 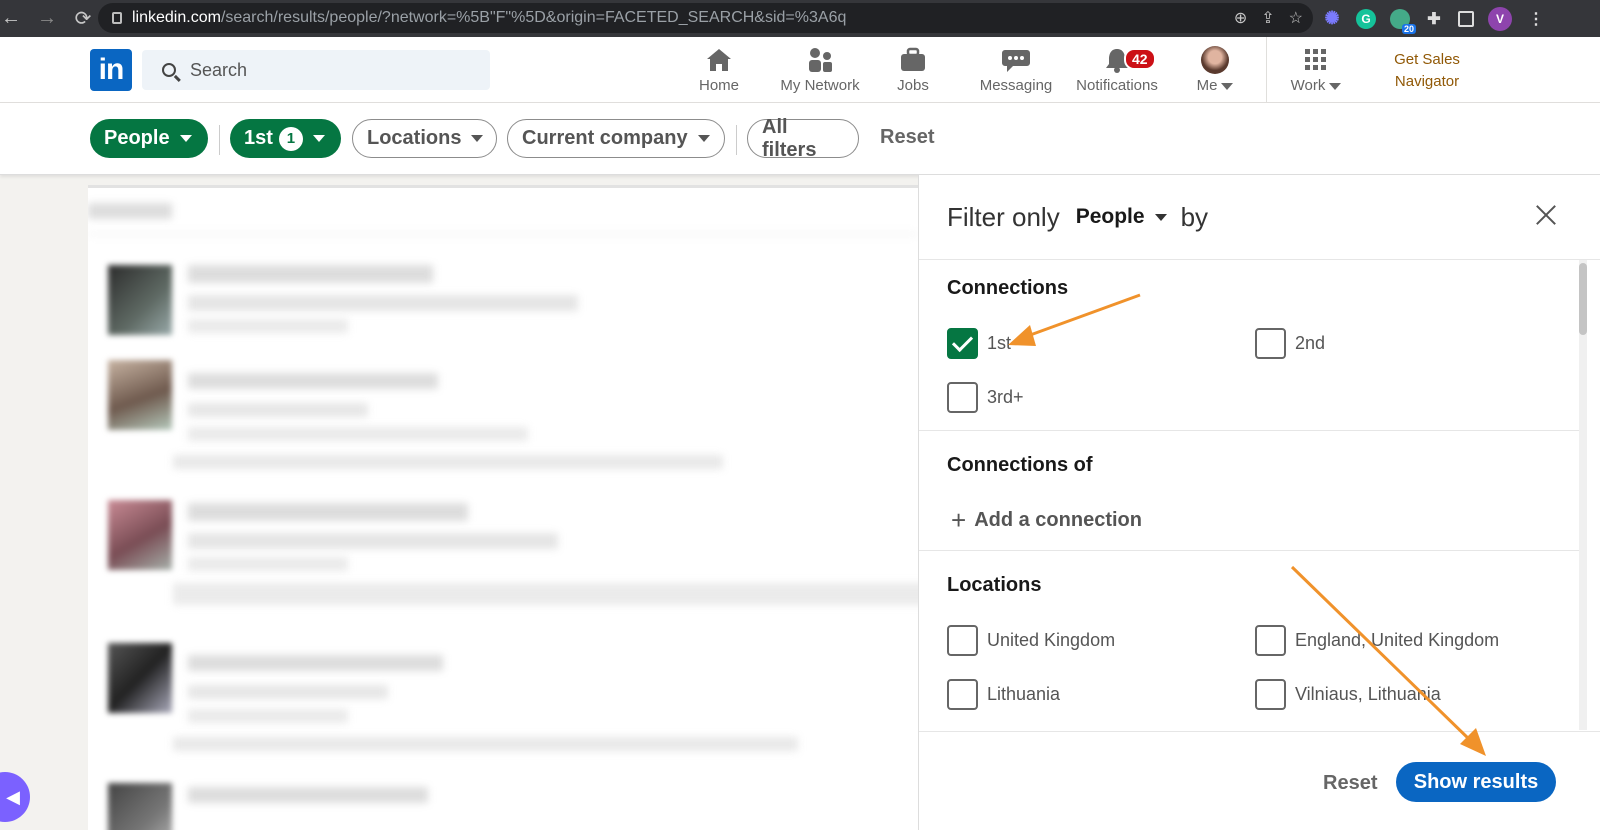 What do you see at coordinates (1466, 18) in the screenshot?
I see `sidepanel-icon` at bounding box center [1466, 18].